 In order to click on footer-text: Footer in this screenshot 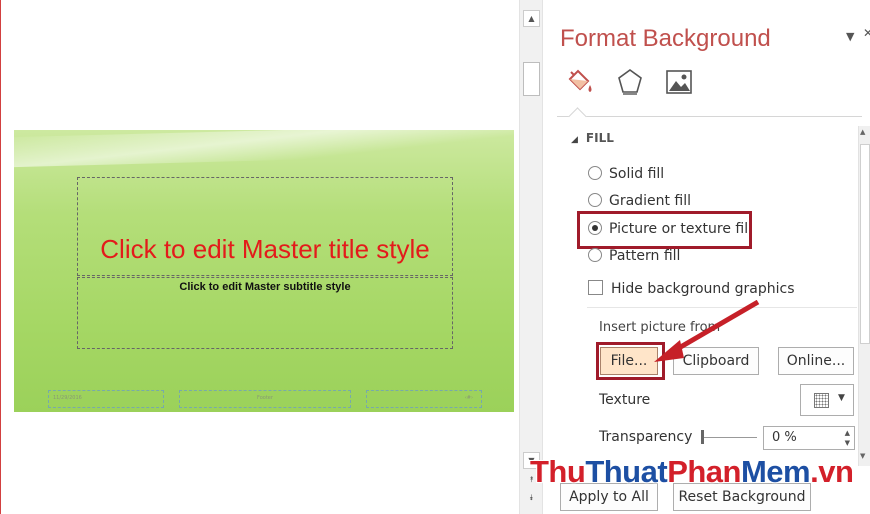, I will do `click(265, 398)`.